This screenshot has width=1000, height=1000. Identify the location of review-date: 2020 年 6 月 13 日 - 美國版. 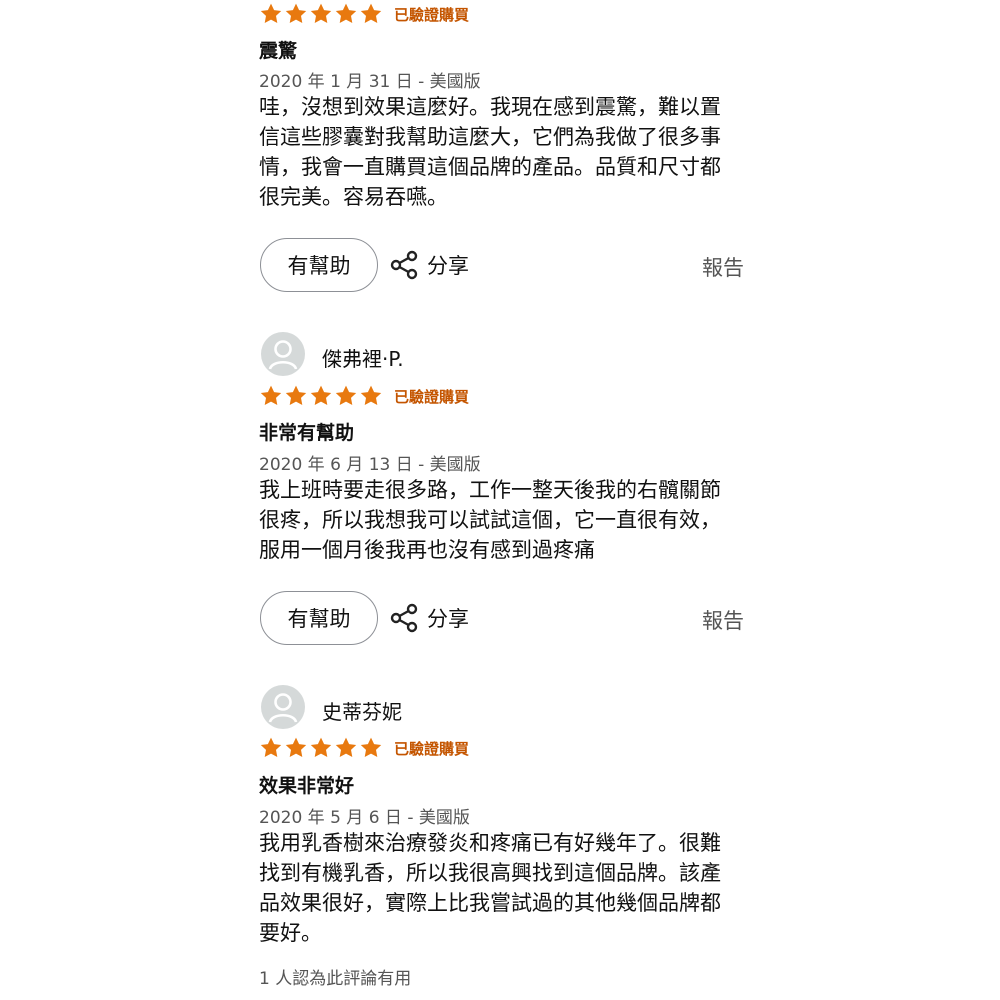
(370, 465).